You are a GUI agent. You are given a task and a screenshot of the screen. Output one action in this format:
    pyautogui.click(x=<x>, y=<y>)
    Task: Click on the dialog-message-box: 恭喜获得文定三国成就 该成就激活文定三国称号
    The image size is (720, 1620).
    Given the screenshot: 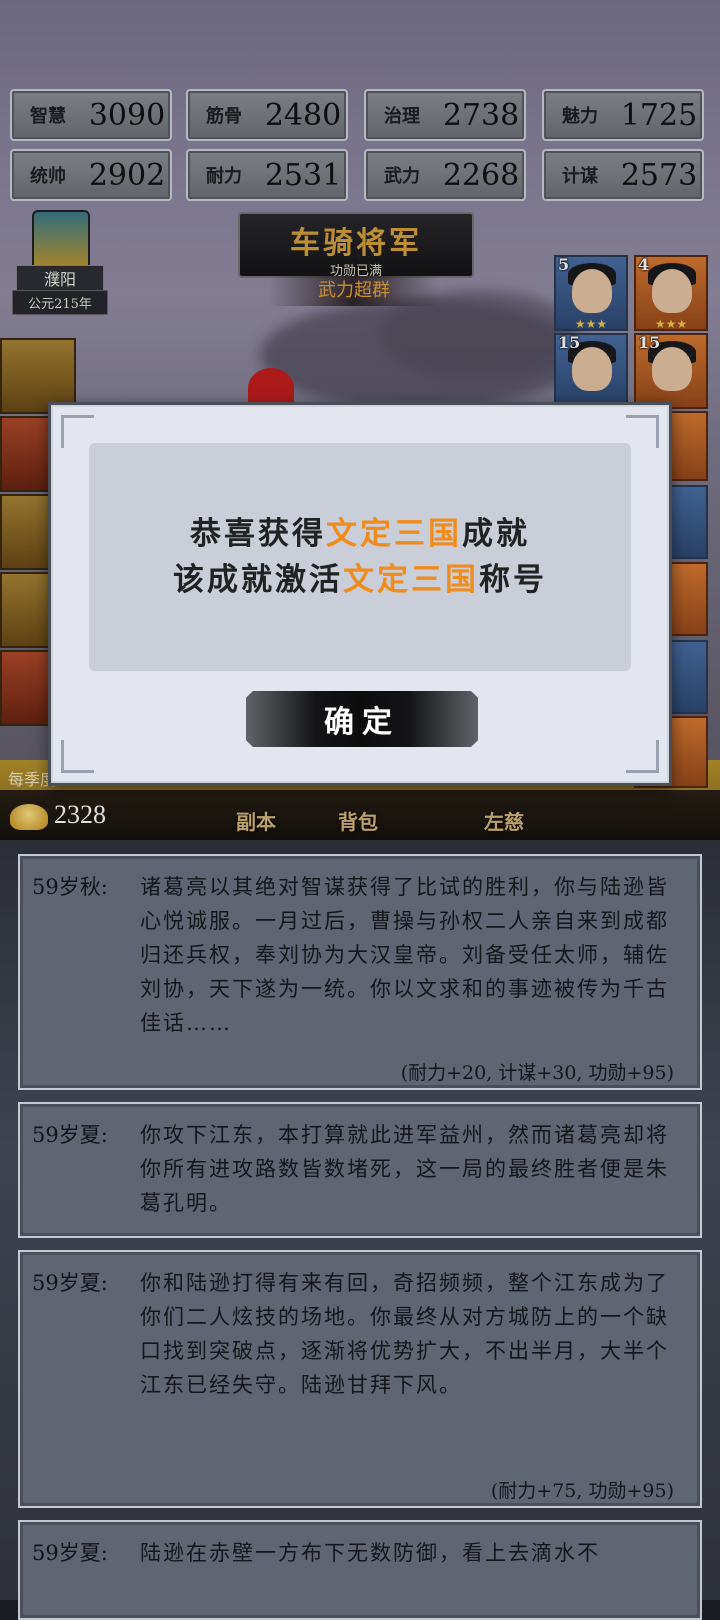 What is the action you would take?
    pyautogui.click(x=360, y=557)
    